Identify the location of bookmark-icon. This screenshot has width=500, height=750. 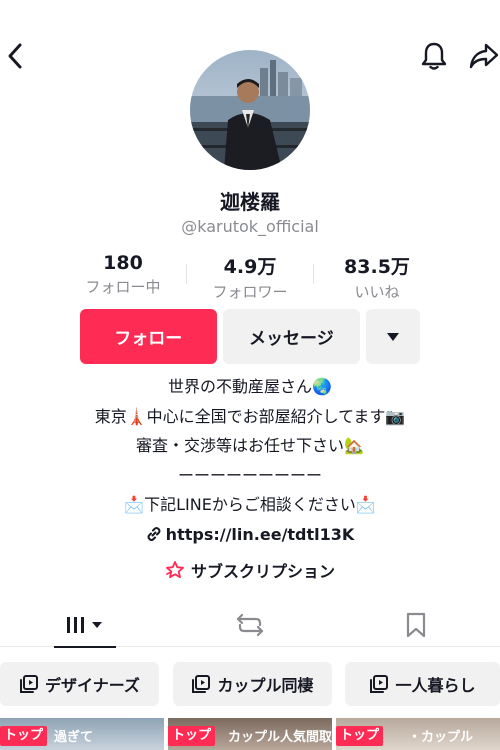
(416, 625).